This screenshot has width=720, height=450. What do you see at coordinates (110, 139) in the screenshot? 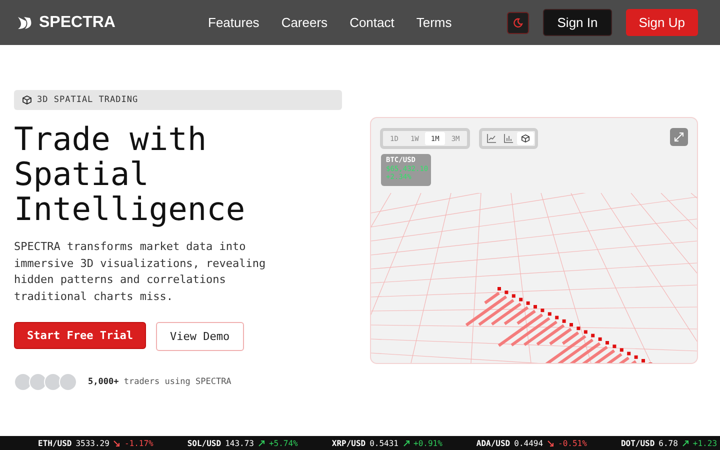
I see `hero-title: Trade with` at bounding box center [110, 139].